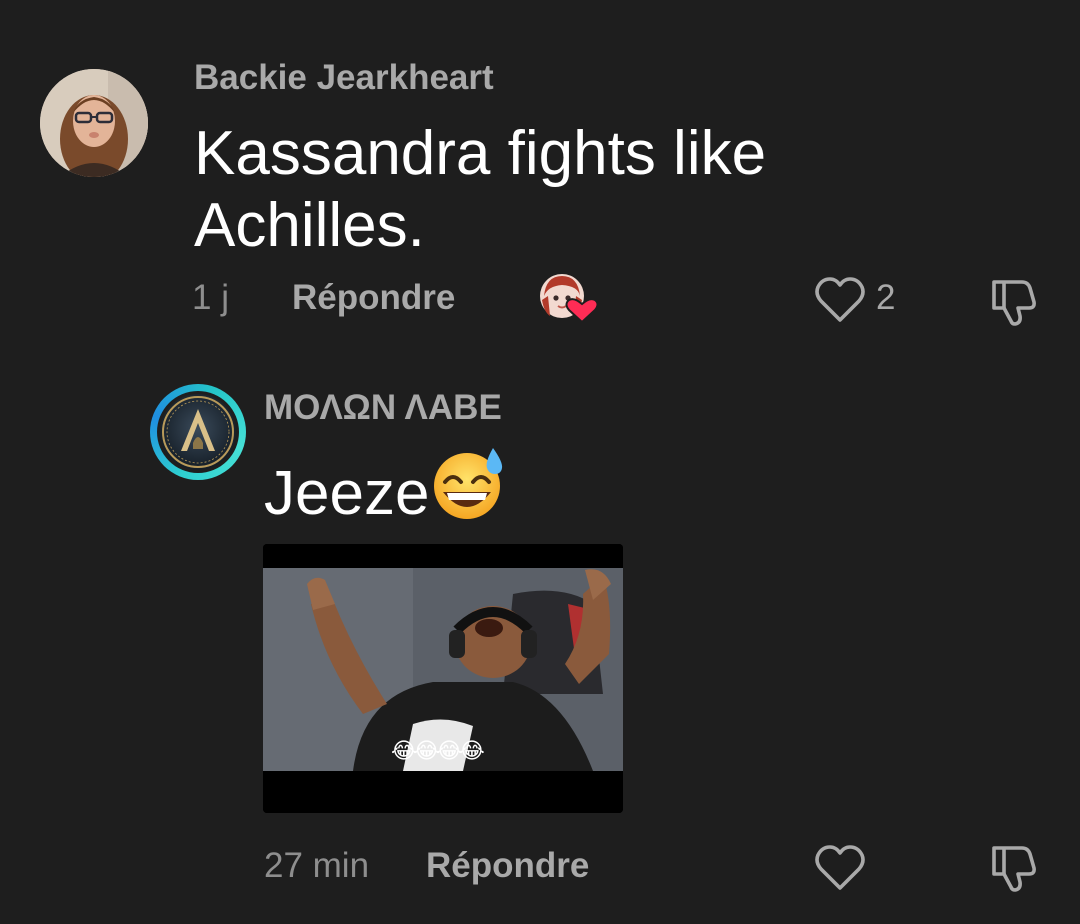 Image resolution: width=1080 pixels, height=924 pixels. Describe the element at coordinates (886, 297) in the screenshot. I see `comment-1-like-count: 2` at that location.